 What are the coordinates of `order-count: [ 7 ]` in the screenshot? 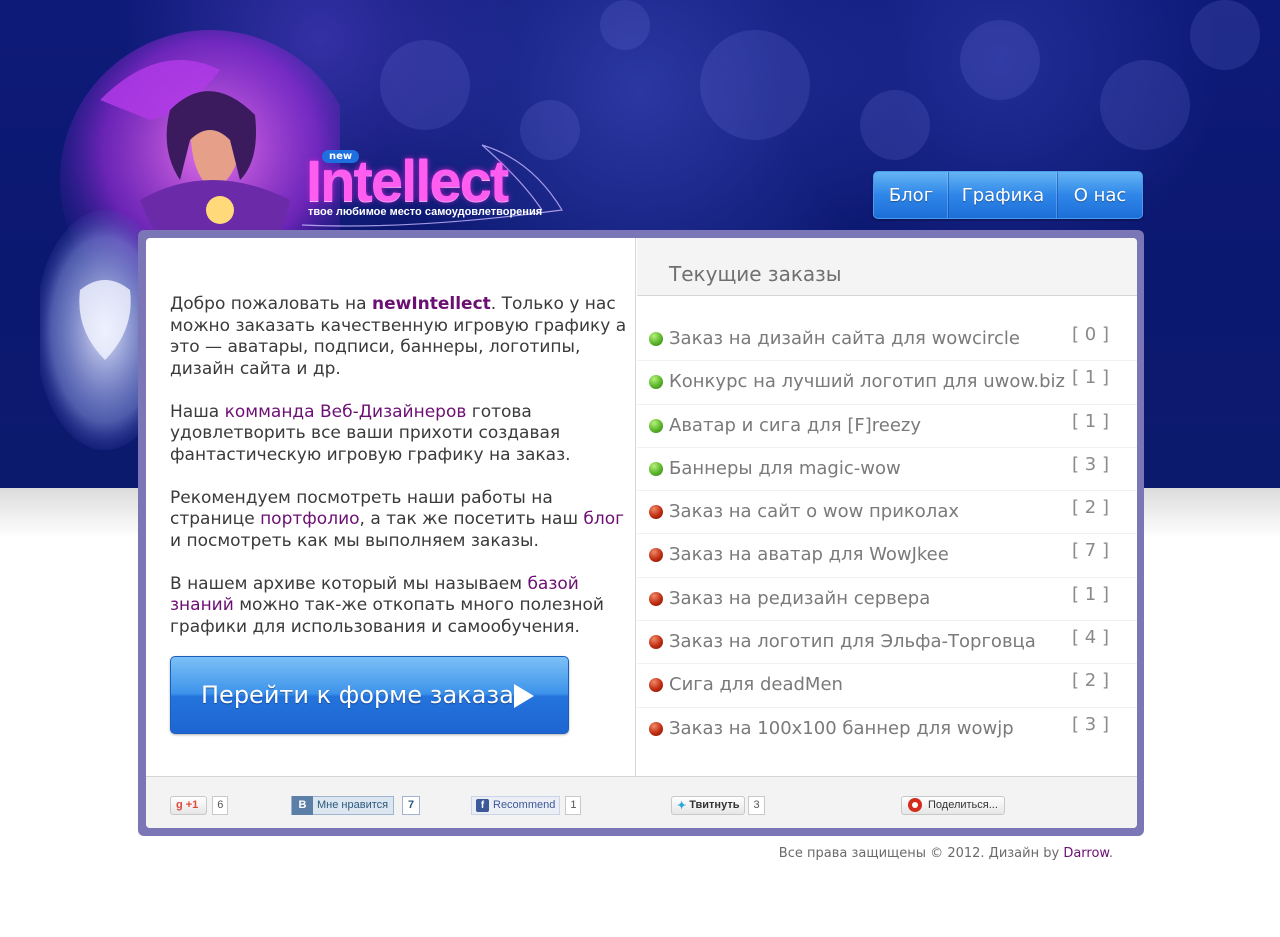 It's located at (1090, 551).